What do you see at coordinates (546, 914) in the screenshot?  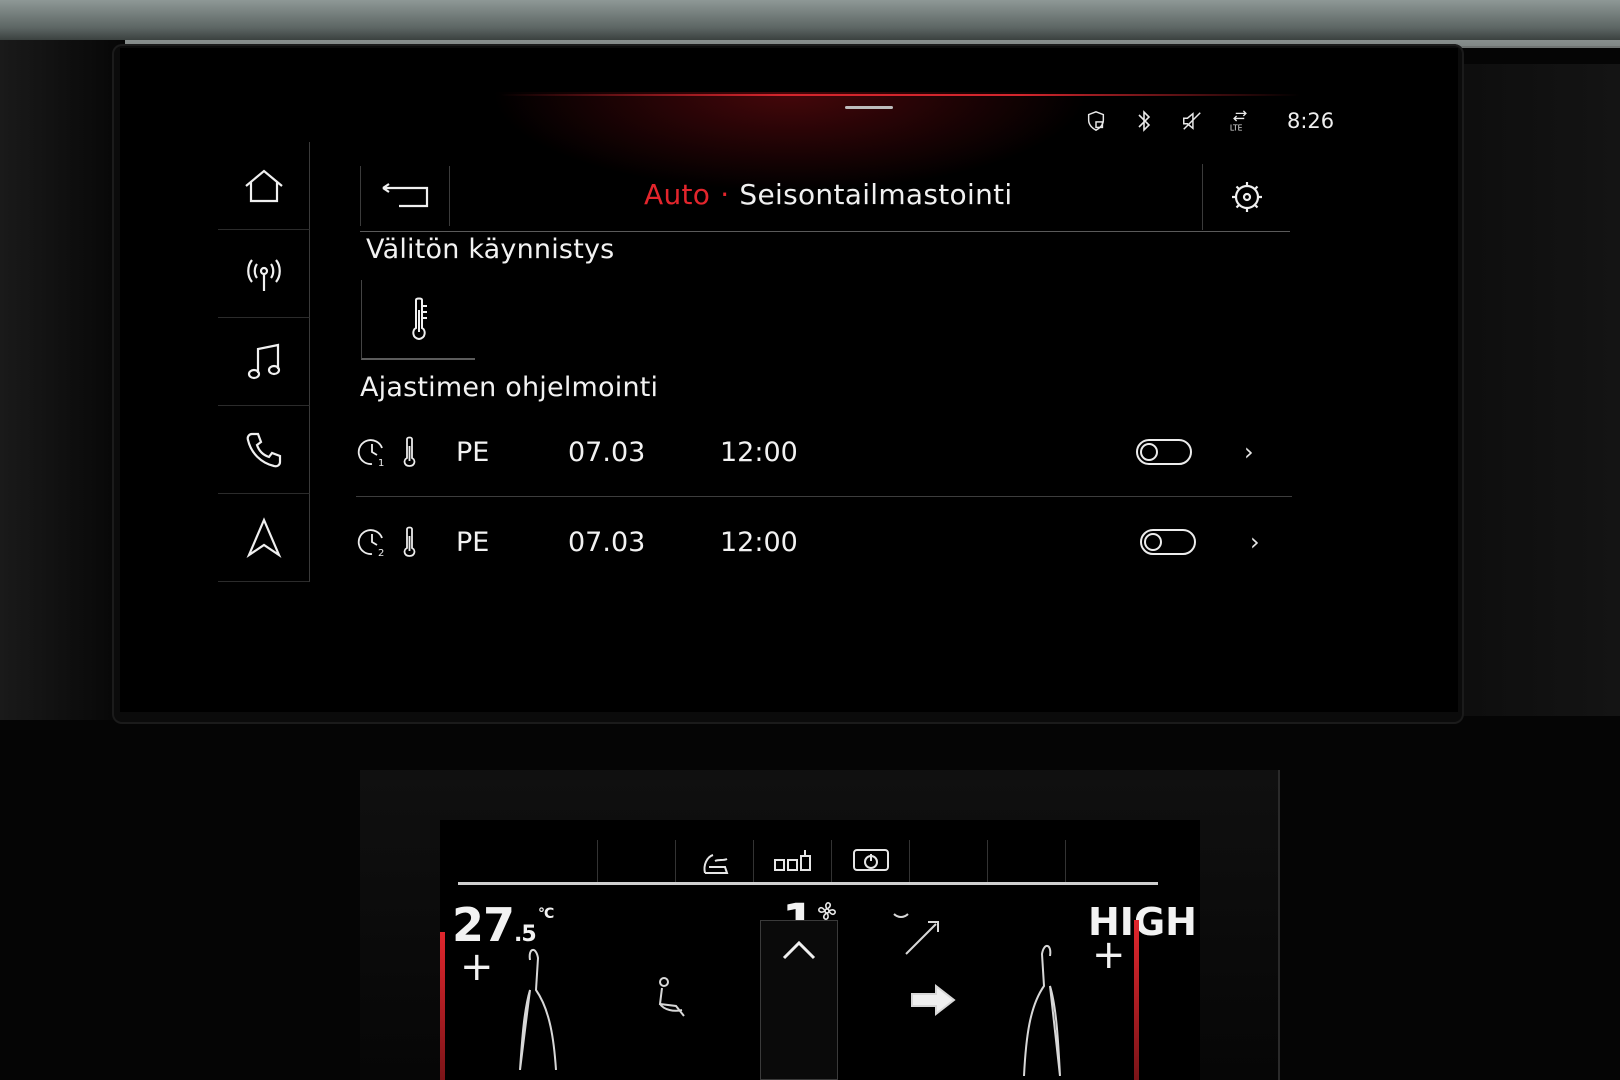 I see `left-temp-unit: °C` at bounding box center [546, 914].